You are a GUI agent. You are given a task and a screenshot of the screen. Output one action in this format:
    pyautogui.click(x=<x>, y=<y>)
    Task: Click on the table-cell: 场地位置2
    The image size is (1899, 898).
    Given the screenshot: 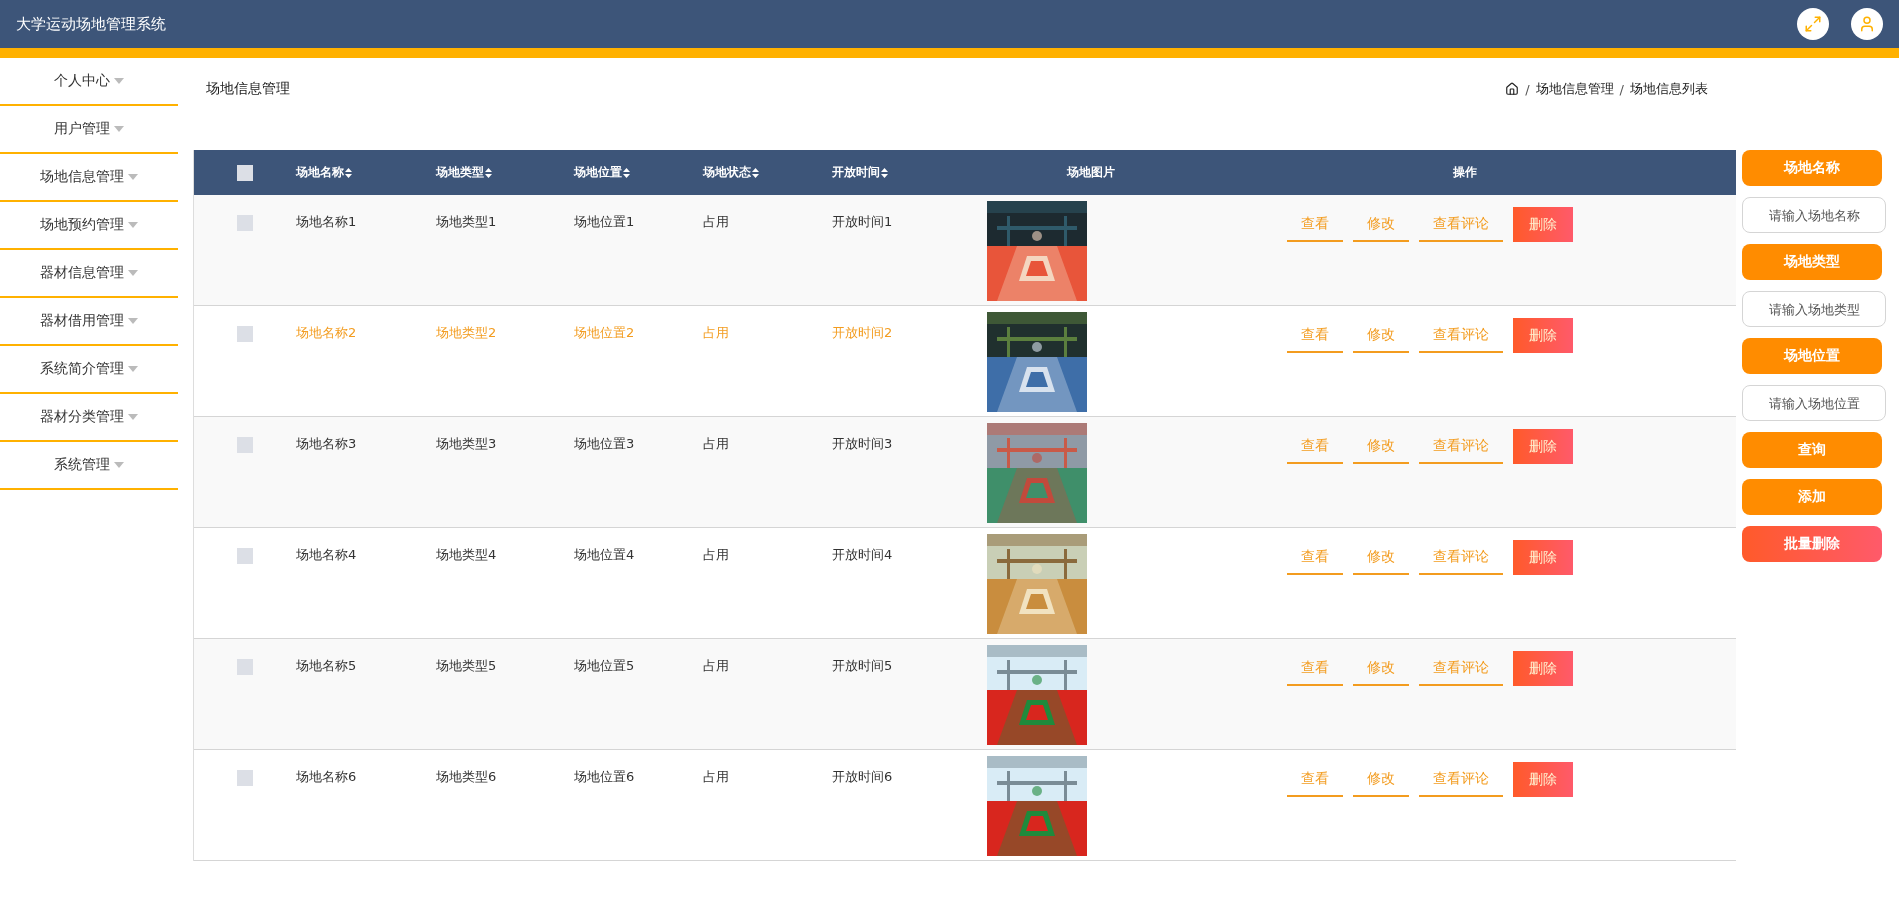 What is the action you would take?
    pyautogui.click(x=604, y=332)
    